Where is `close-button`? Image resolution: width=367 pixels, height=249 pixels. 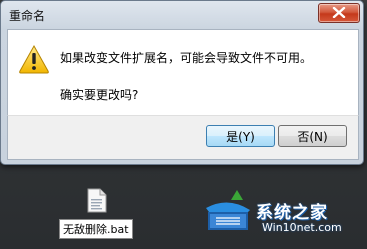 close-button is located at coordinates (339, 13).